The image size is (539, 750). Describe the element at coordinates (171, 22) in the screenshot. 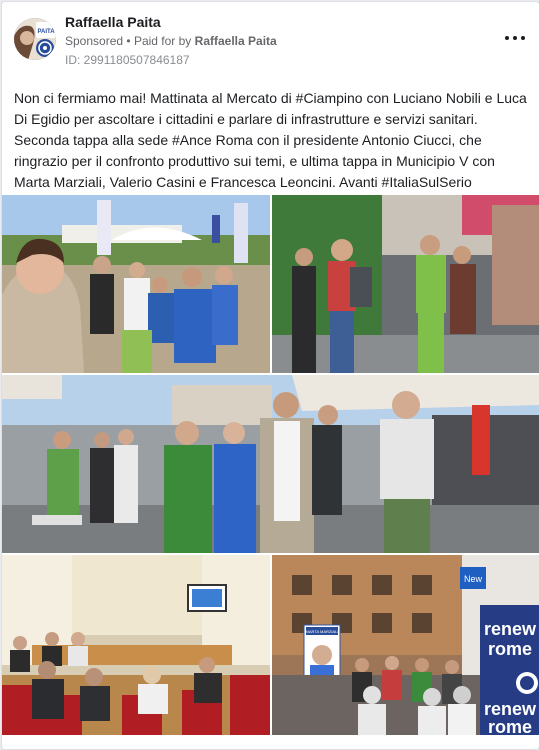

I see `author-name: Raffaella Paita` at that location.